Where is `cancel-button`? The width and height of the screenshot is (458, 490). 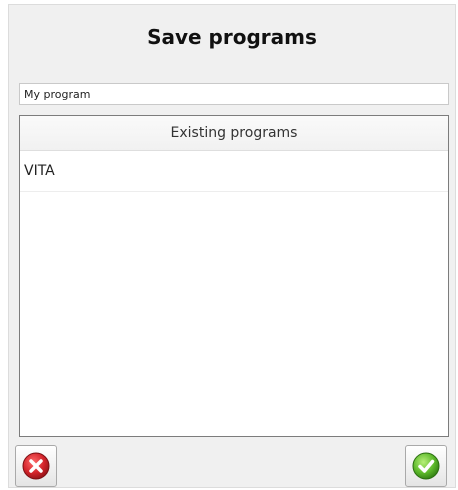
cancel-button is located at coordinates (36, 466).